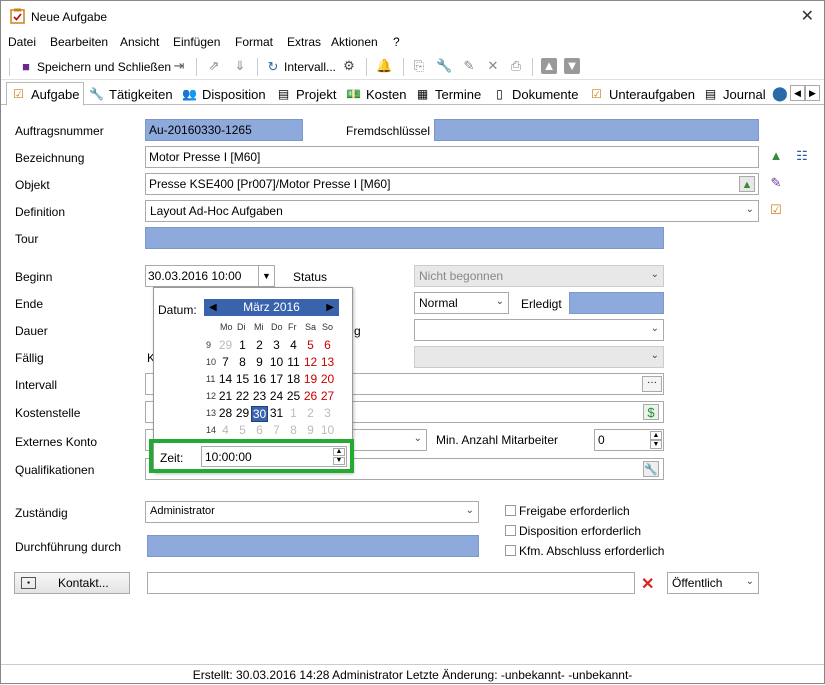 The width and height of the screenshot is (825, 685). Describe the element at coordinates (797, 93) in the screenshot. I see `tab-scroll-left-icon: ◀` at that location.